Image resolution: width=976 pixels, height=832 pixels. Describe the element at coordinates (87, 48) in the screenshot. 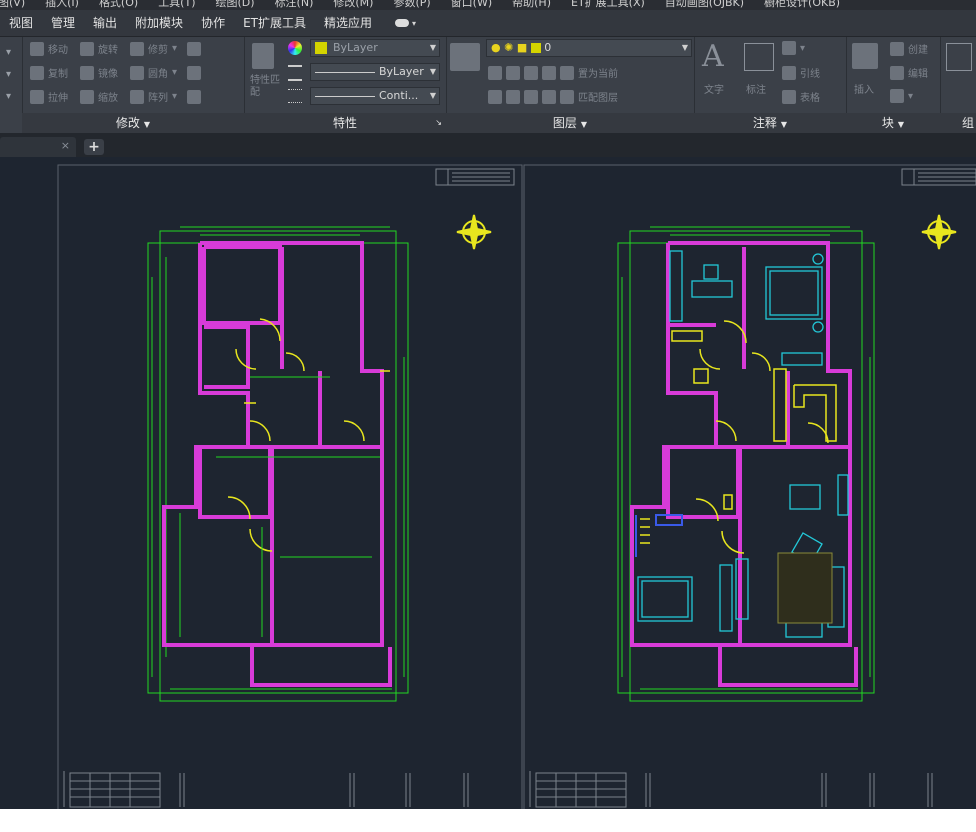

I see `rotate-icon` at that location.